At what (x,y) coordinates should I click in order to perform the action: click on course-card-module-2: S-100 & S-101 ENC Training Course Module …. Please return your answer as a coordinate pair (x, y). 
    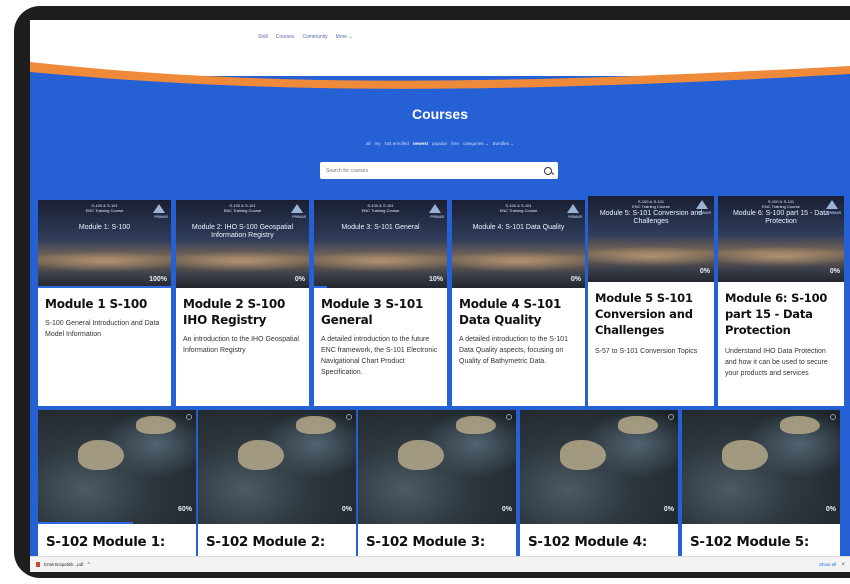
    Looking at the image, I should click on (242, 303).